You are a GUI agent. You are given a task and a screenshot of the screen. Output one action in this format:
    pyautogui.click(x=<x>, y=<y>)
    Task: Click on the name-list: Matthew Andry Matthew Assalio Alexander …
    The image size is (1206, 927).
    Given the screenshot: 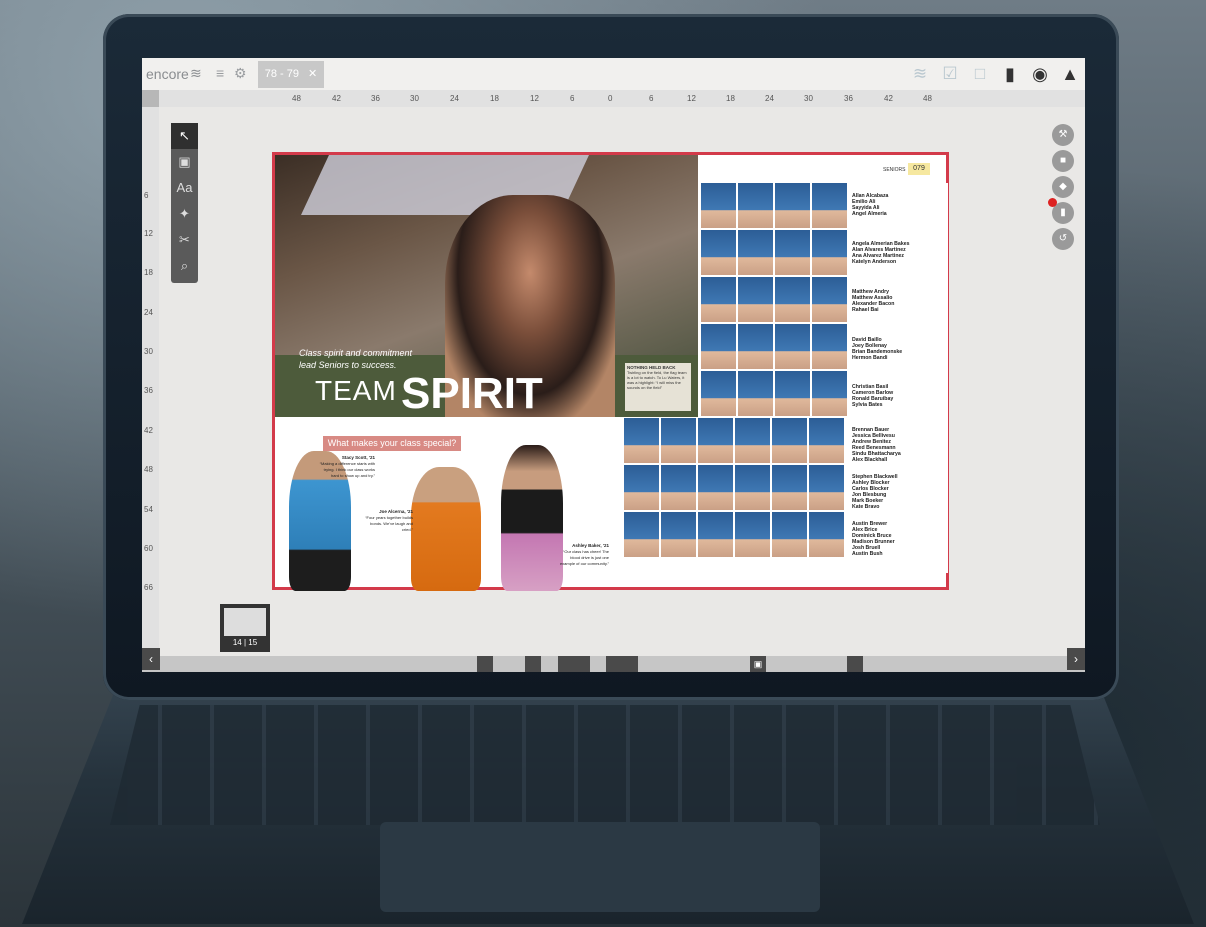 What is the action you would take?
    pyautogui.click(x=873, y=301)
    